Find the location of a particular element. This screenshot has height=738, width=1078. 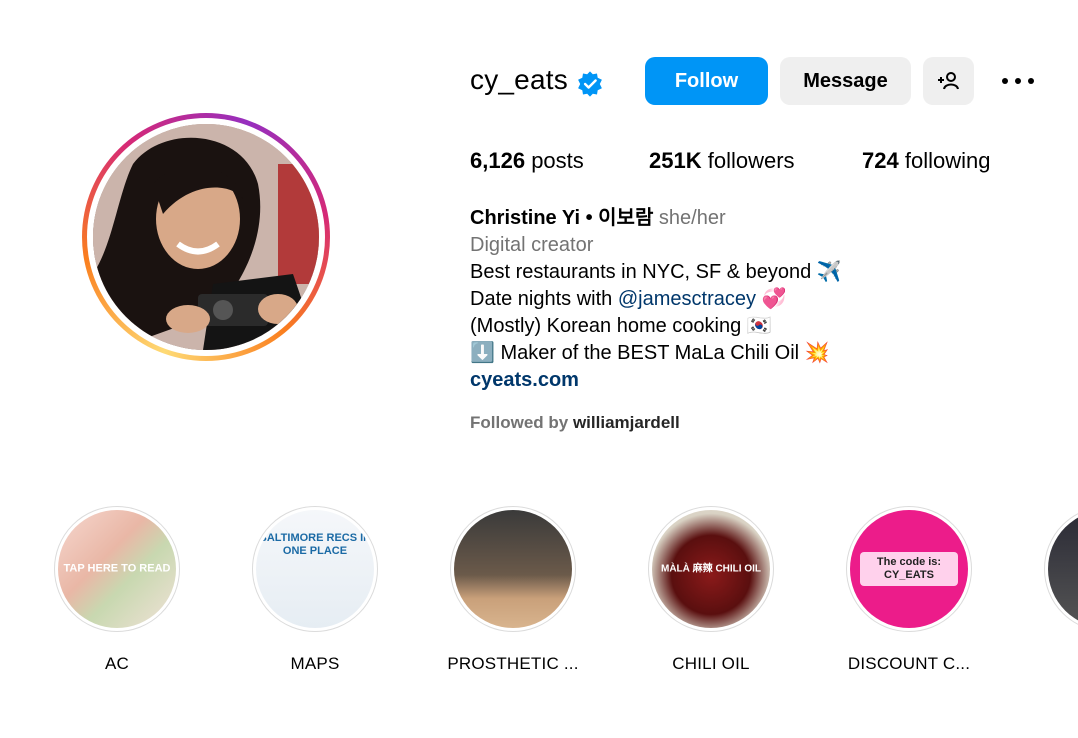

bio-line-4: ⬇️ Maker of the BEST MaLa Chili Oil 💥 is located at coordinates (650, 353).